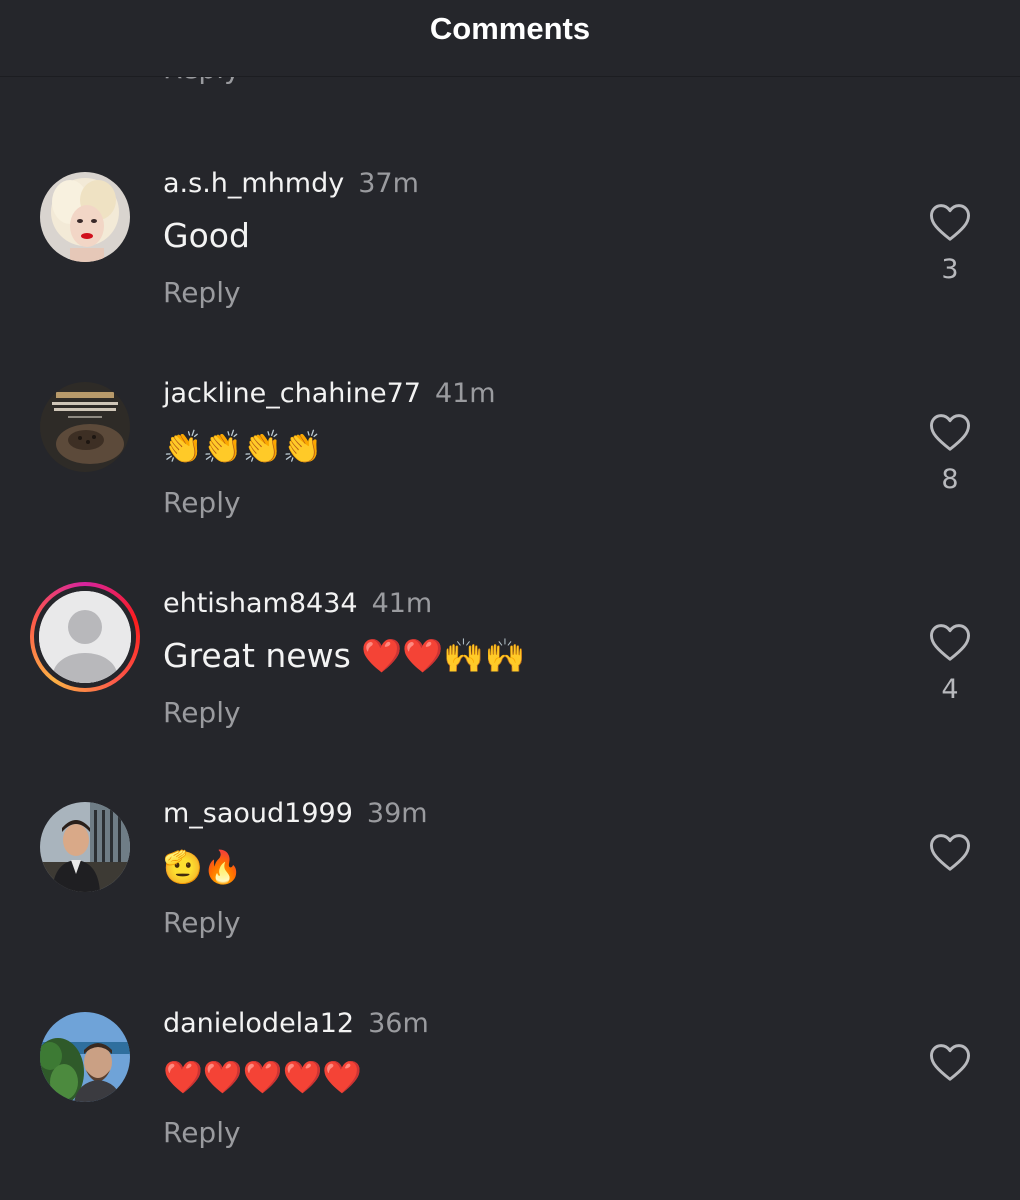 This screenshot has width=1020, height=1200. Describe the element at coordinates (260, 603) in the screenshot. I see `username-label: ehtisham8434` at that location.